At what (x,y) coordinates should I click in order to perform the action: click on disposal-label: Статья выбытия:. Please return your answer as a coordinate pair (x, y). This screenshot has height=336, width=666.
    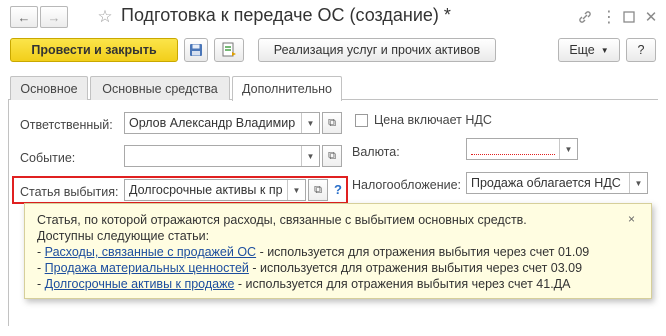
    Looking at the image, I should click on (69, 192).